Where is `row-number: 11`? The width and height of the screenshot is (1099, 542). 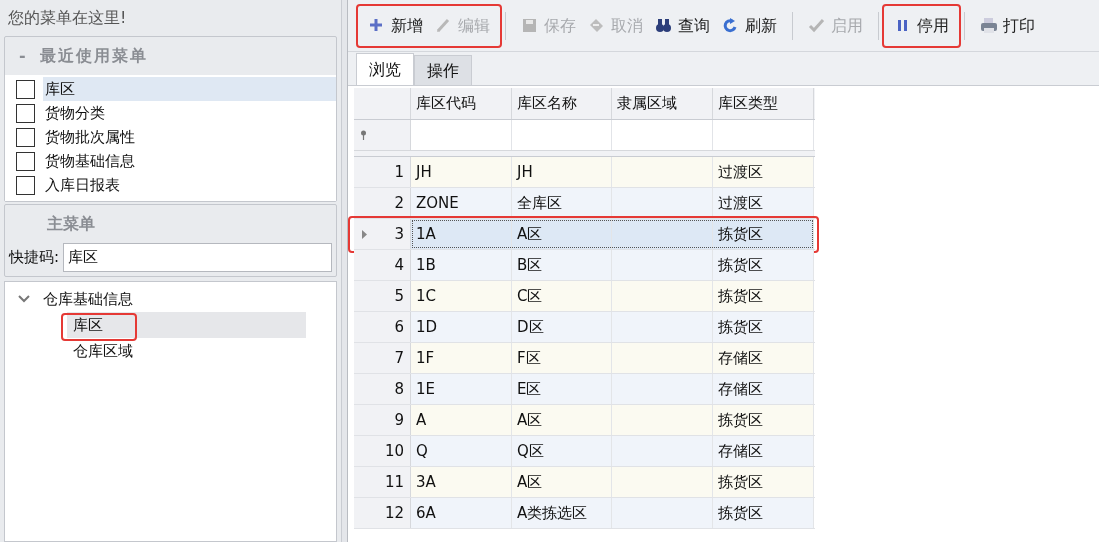
row-number: 11 is located at coordinates (394, 482).